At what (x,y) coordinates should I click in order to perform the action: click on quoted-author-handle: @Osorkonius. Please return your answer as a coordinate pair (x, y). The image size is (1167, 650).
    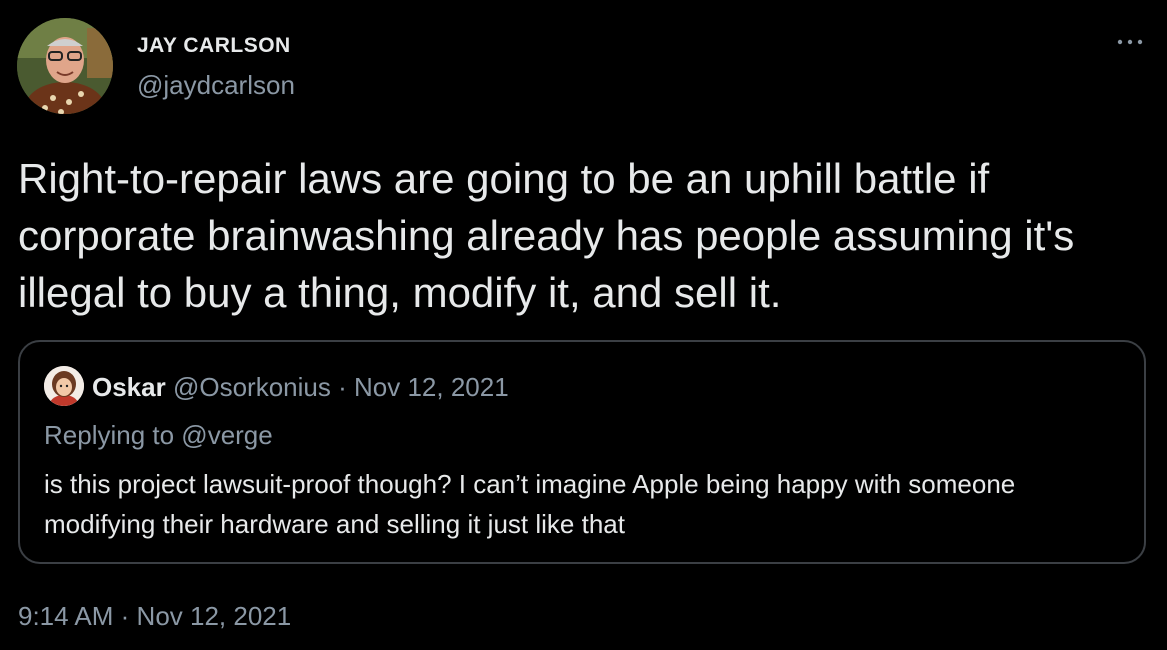
    Looking at the image, I should click on (252, 387).